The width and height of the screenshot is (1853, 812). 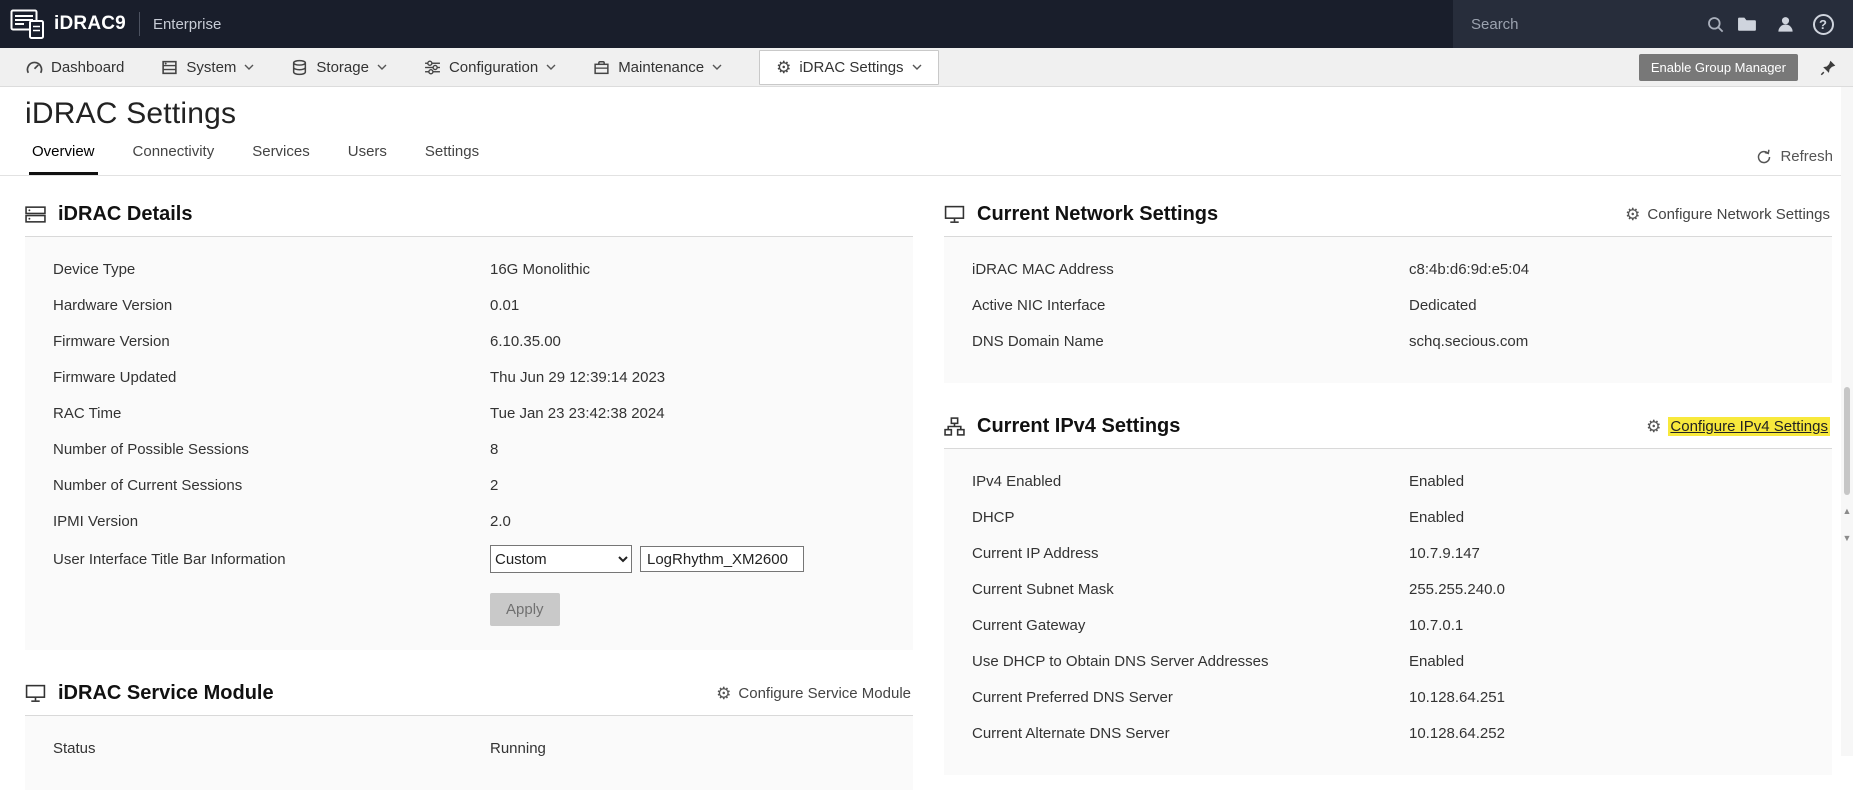 I want to click on ipv4-settings-title-wrap: Current IPv4 Settings, so click(x=1062, y=426).